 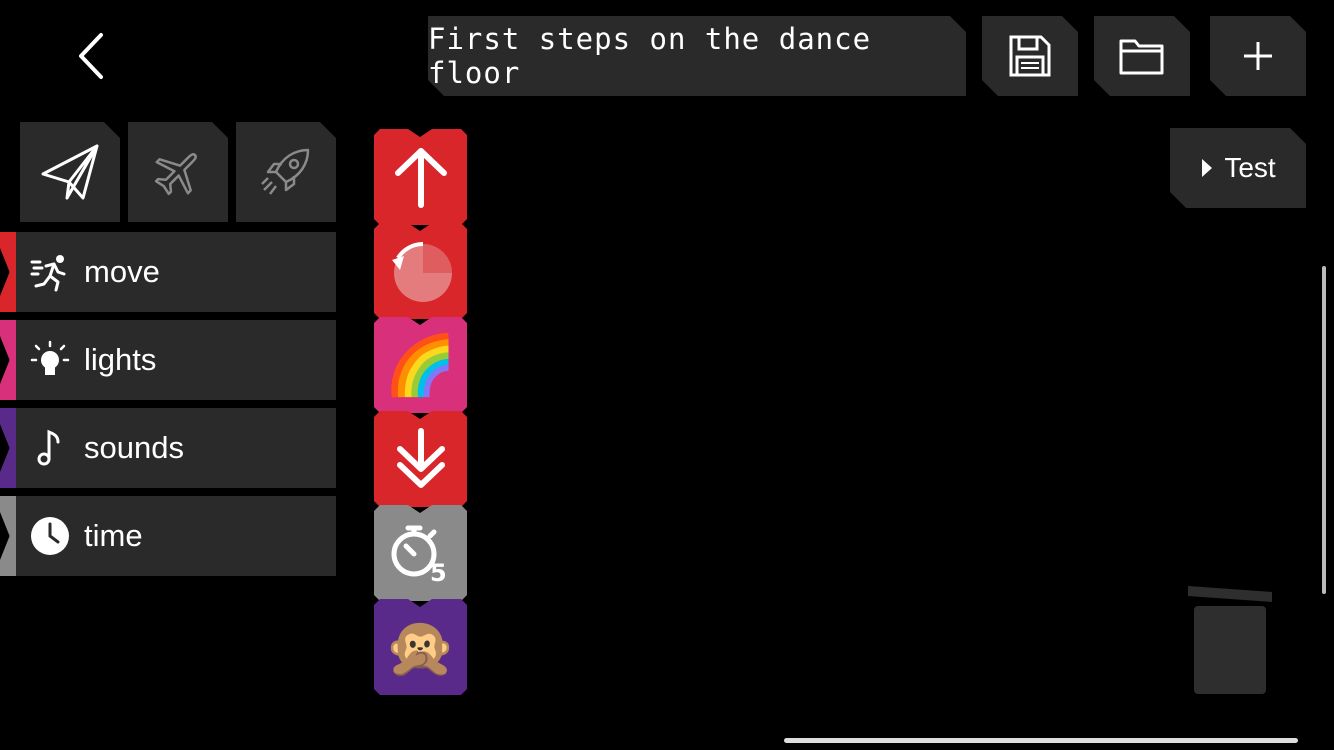 What do you see at coordinates (420, 553) in the screenshot?
I see `program-block-wait: 5` at bounding box center [420, 553].